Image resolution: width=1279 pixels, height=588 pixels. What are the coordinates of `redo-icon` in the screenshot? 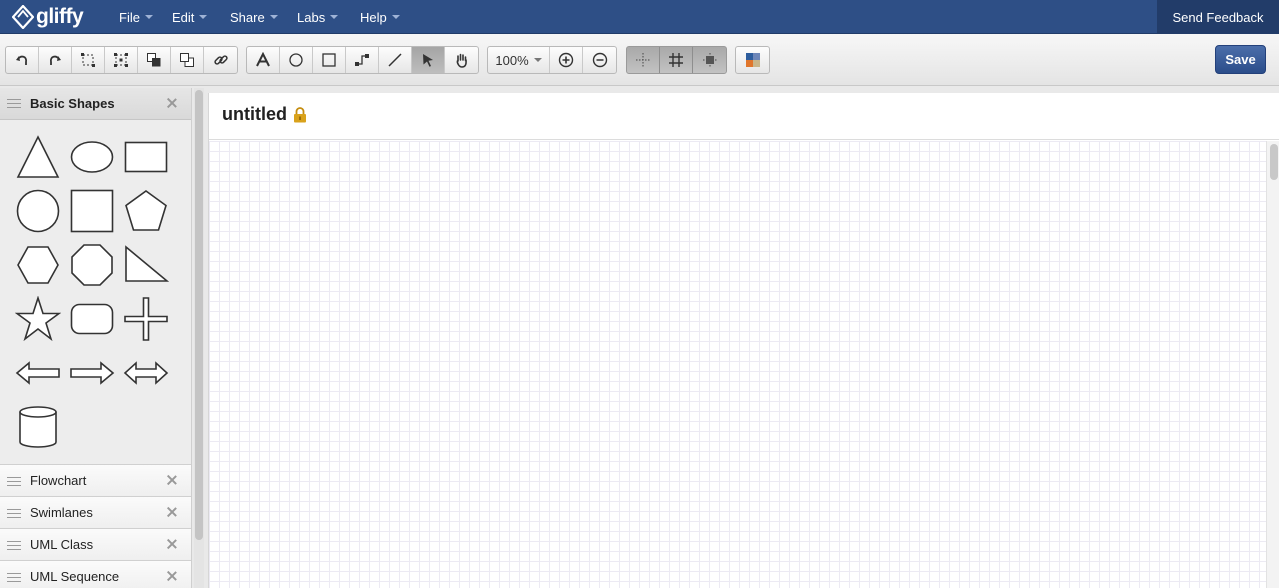 It's located at (55, 60).